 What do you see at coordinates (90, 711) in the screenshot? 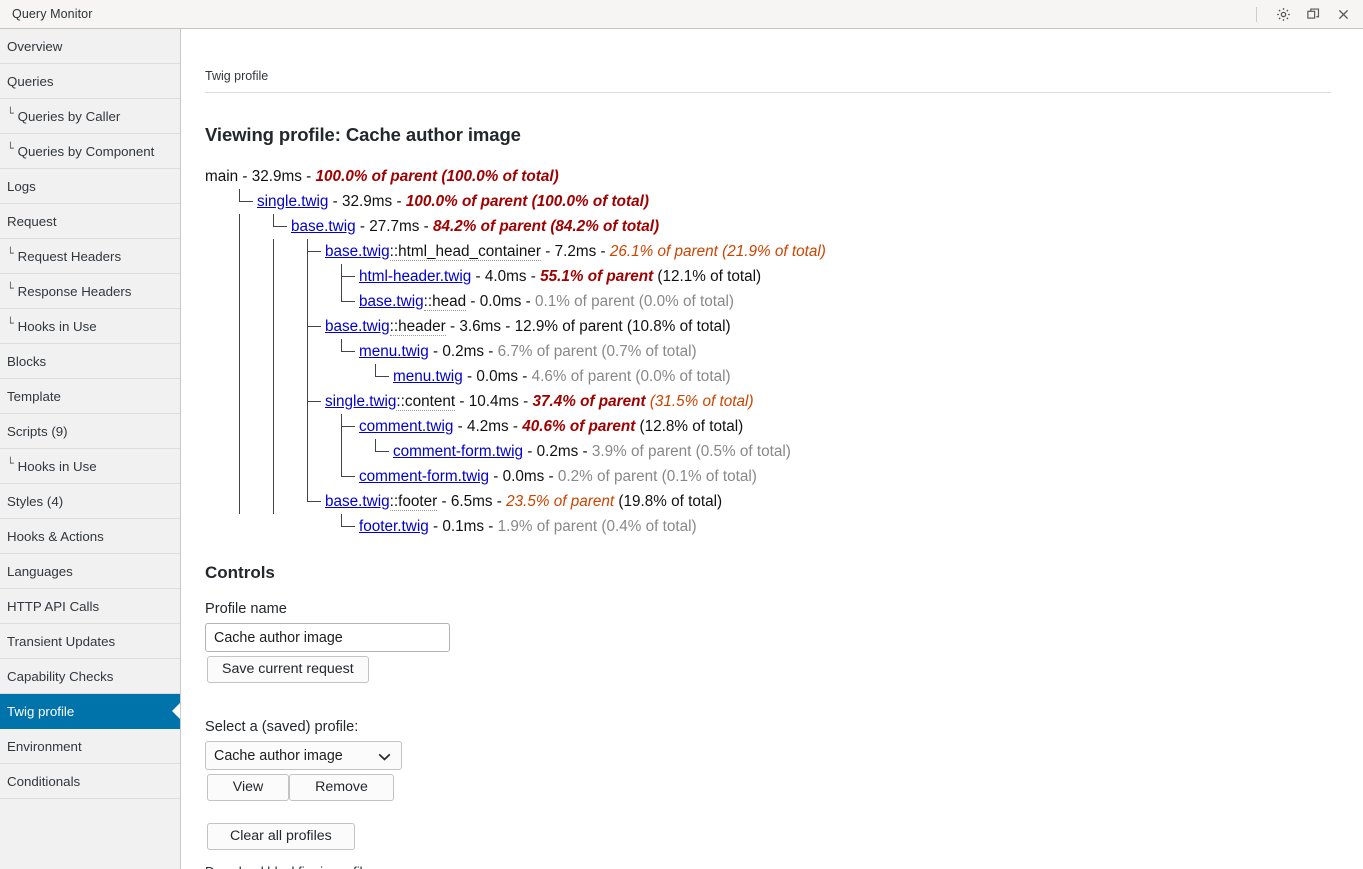
I see `sidebar-item-twig-profile: Twig profile` at bounding box center [90, 711].